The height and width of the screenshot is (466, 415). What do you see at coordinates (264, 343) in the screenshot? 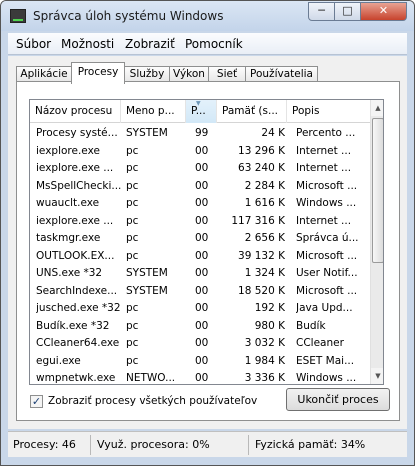
I see `memory-cell: 3 032 K` at bounding box center [264, 343].